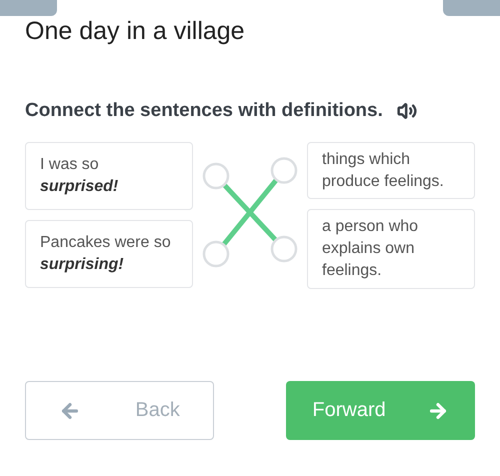 Image resolution: width=500 pixels, height=476 pixels. Describe the element at coordinates (383, 171) in the screenshot. I see `definition-text: things which produce feelings.` at that location.